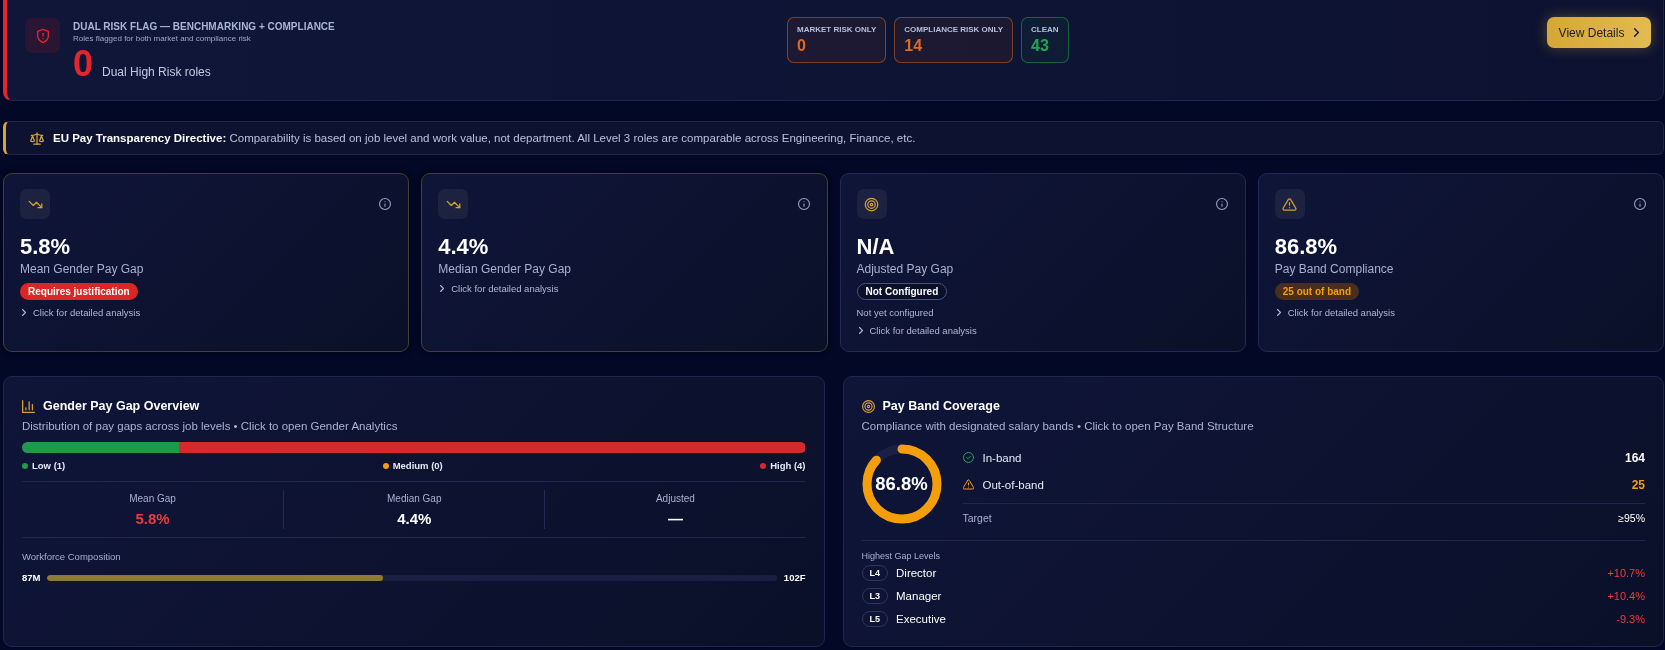  Describe the element at coordinates (1013, 484) in the screenshot. I see `band-row-label: Out-of-band` at that location.